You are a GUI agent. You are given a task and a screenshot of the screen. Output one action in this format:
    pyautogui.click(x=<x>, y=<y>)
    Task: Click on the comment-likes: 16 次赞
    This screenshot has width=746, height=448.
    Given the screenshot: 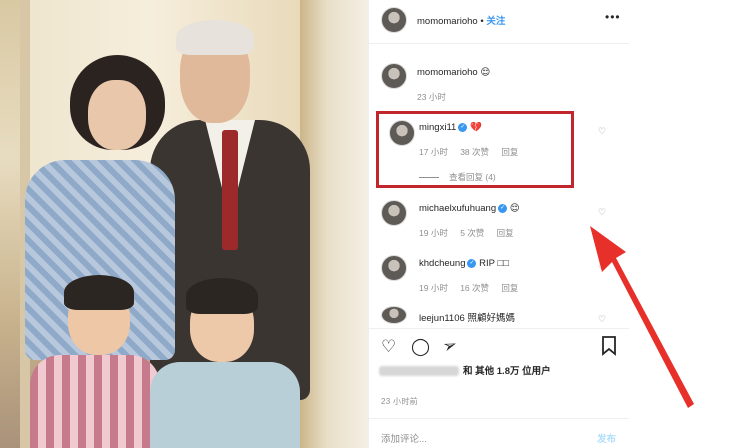 What is the action you would take?
    pyautogui.click(x=474, y=288)
    